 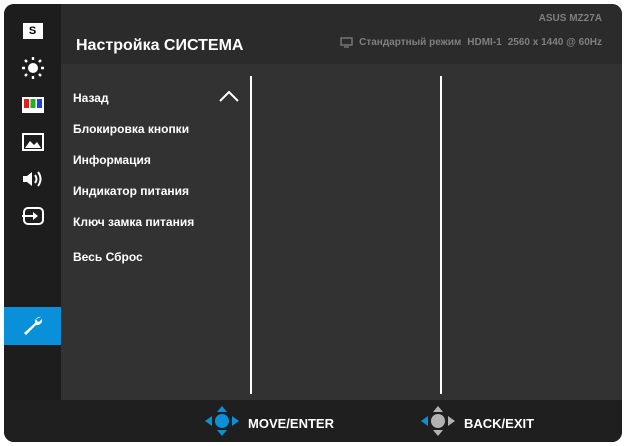 I want to click on menu-item-all-reset: Весь Сброс, so click(x=108, y=257).